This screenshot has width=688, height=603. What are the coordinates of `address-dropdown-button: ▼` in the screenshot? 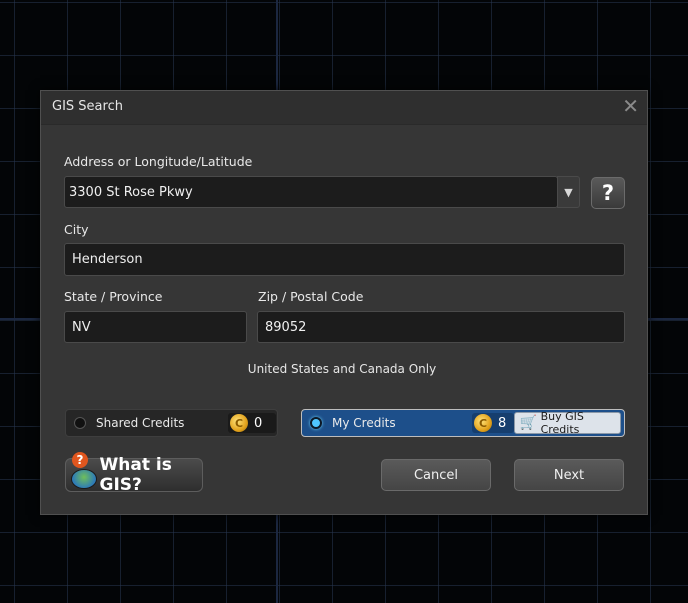 It's located at (568, 192).